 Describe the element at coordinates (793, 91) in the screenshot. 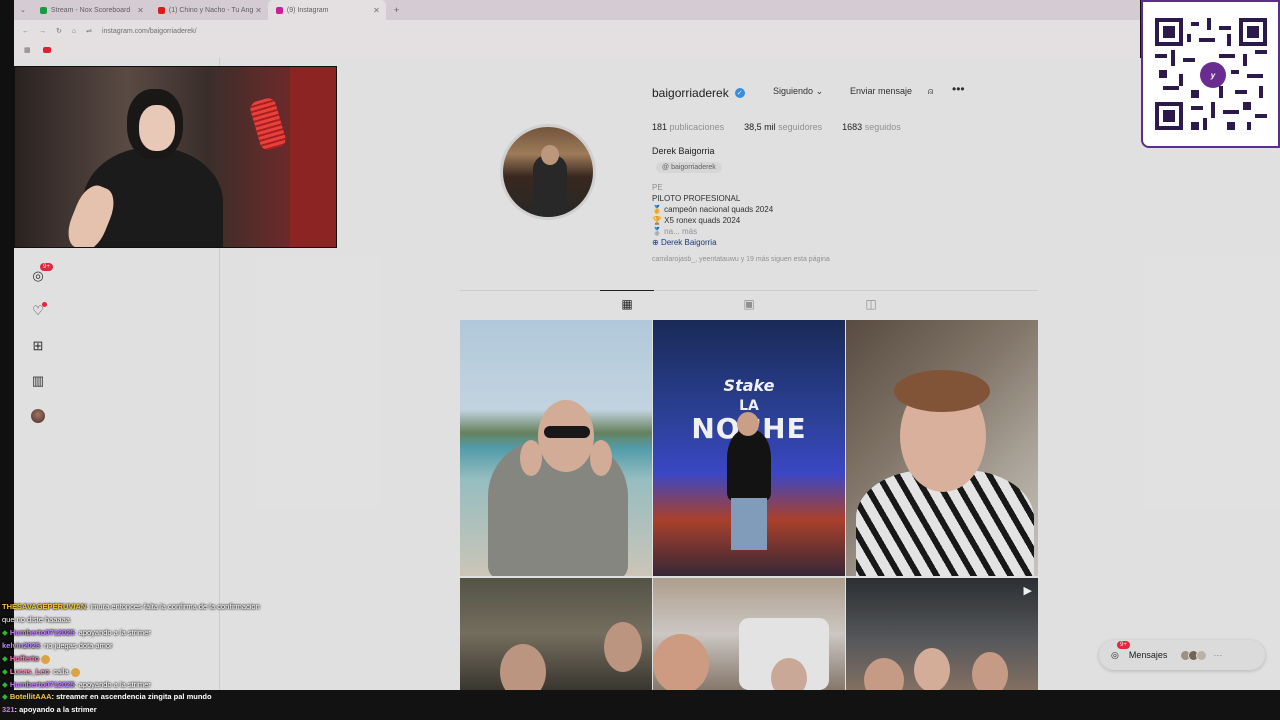

I see `following-label: Siguiendo` at that location.